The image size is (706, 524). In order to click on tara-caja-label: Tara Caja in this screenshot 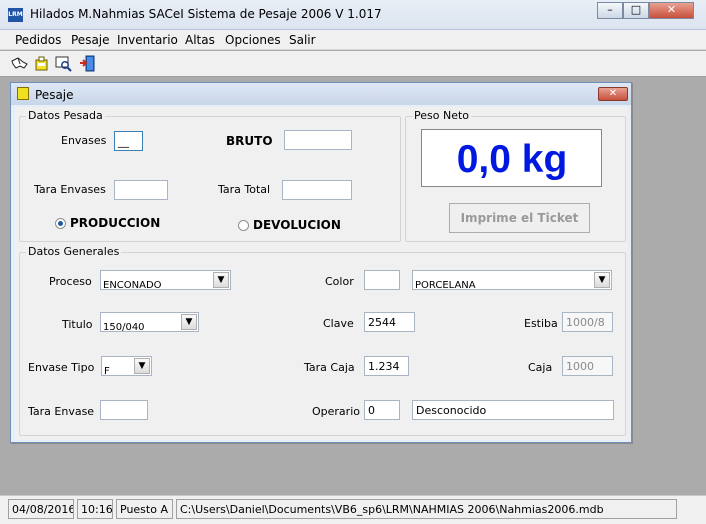, I will do `click(329, 367)`.